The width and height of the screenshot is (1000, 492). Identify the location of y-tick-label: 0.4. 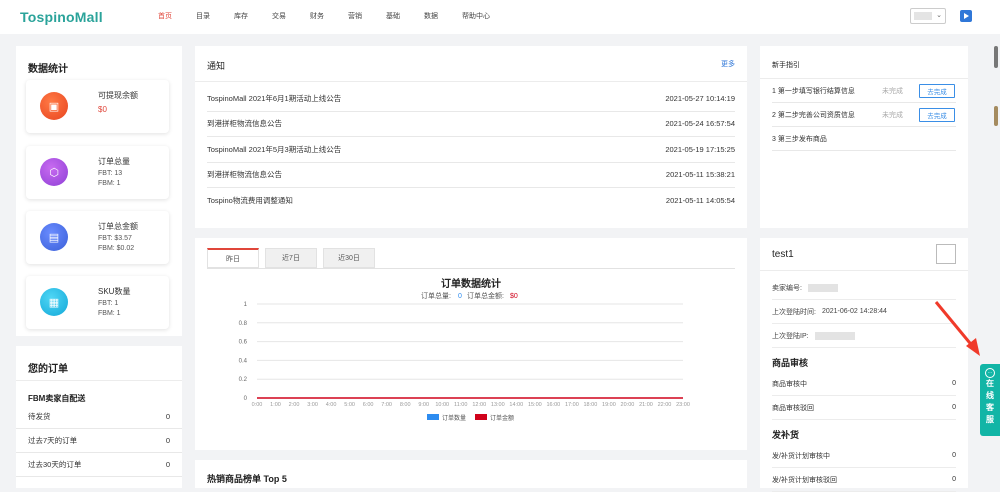
(243, 361).